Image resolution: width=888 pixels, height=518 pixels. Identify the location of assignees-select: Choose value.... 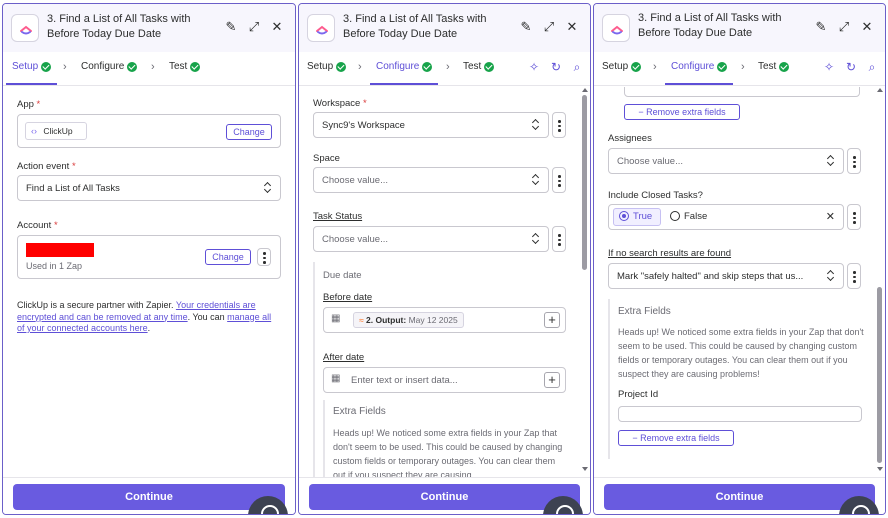
(726, 161).